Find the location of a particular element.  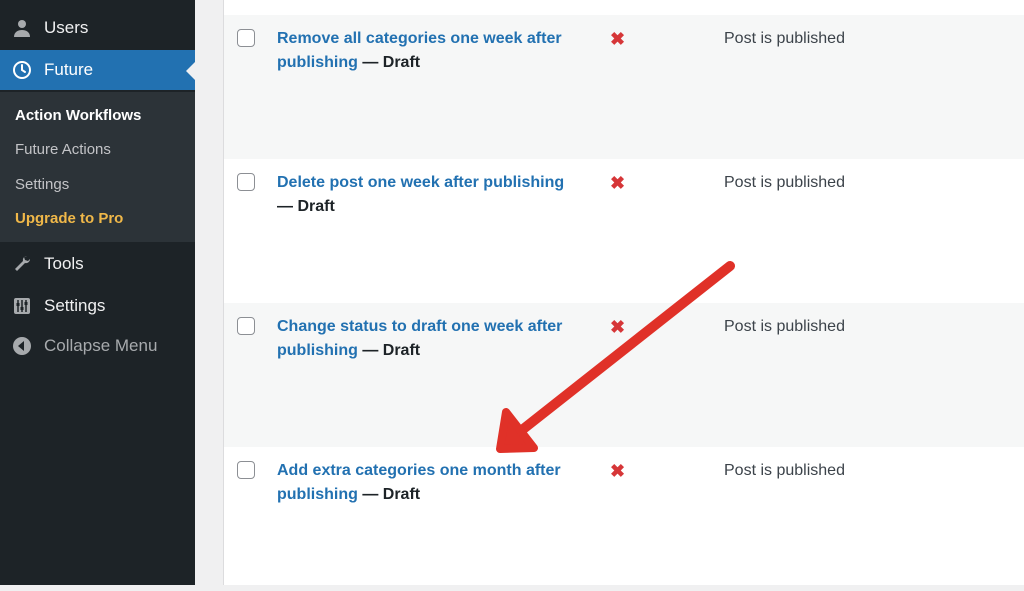

submenu-action-workflows: Action Workflows is located at coordinates (78, 115).